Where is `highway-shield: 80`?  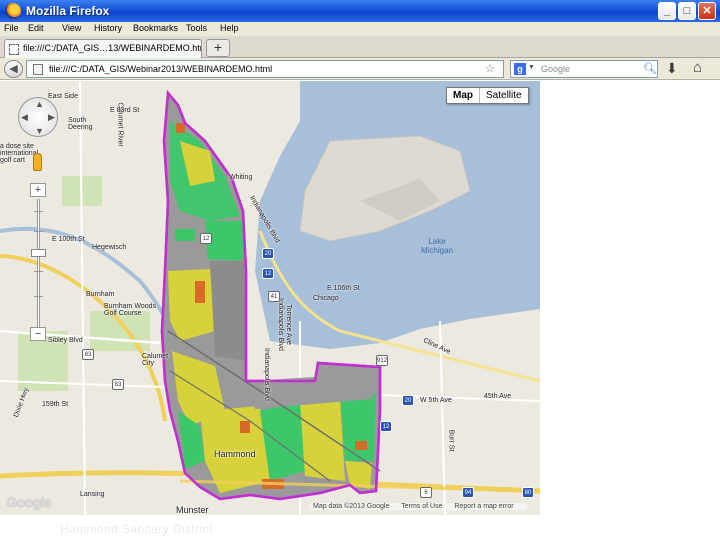
highway-shield: 80 is located at coordinates (528, 492).